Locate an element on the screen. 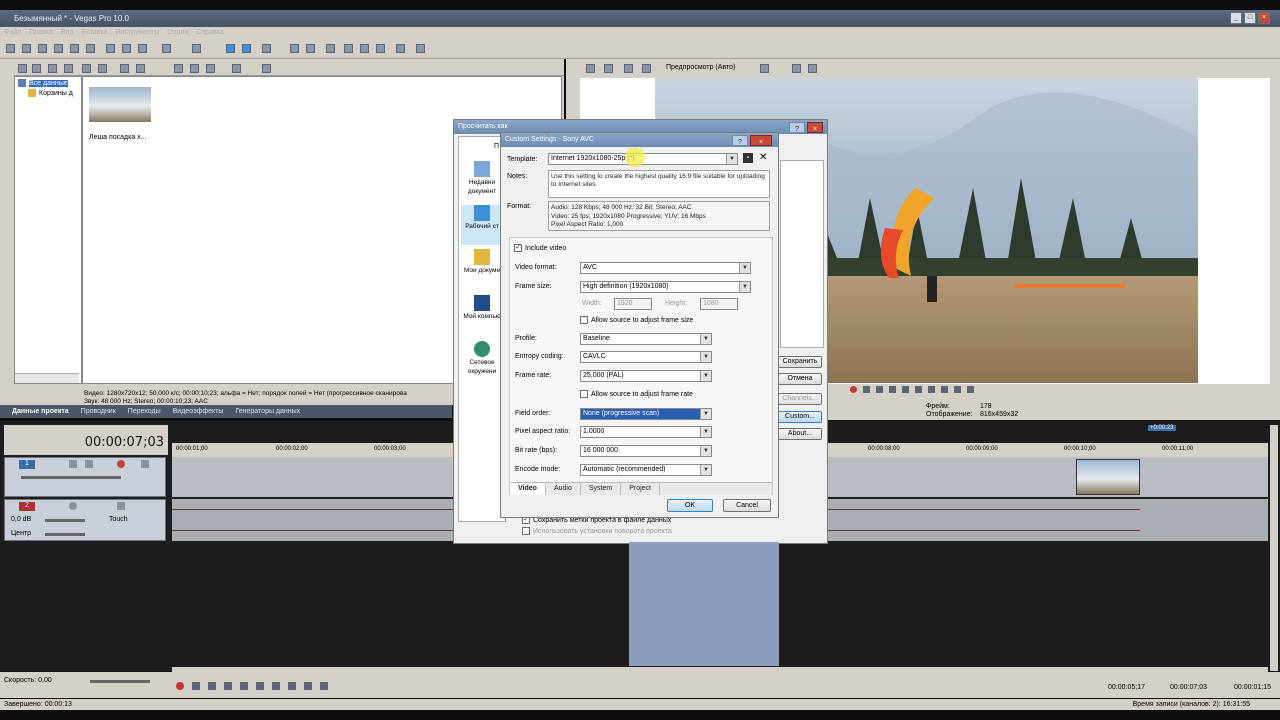  tab-system: System is located at coordinates (601, 489).